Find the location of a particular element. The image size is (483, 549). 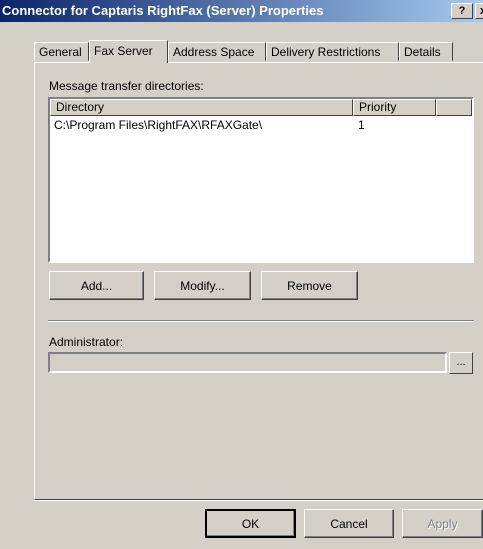

mtd-label: Message transfer directories: is located at coordinates (126, 86).